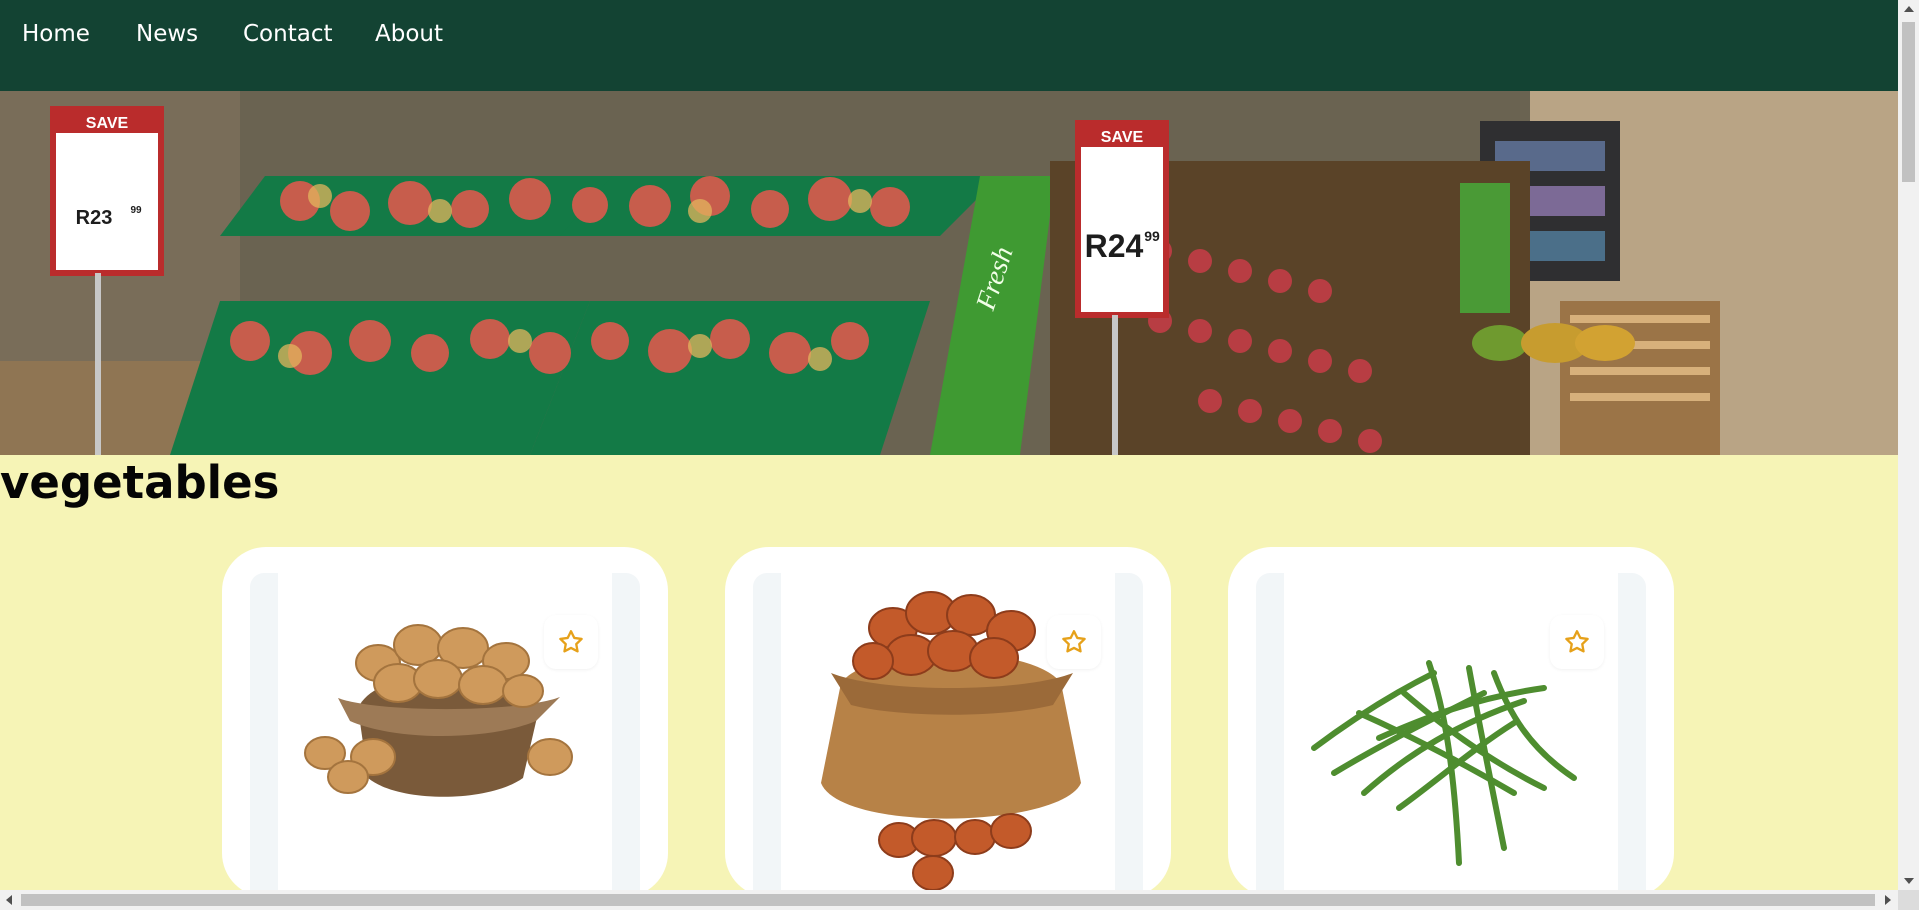 This screenshot has width=1919, height=910. What do you see at coordinates (1122, 137) in the screenshot?
I see `right-sign-title: SAVE` at bounding box center [1122, 137].